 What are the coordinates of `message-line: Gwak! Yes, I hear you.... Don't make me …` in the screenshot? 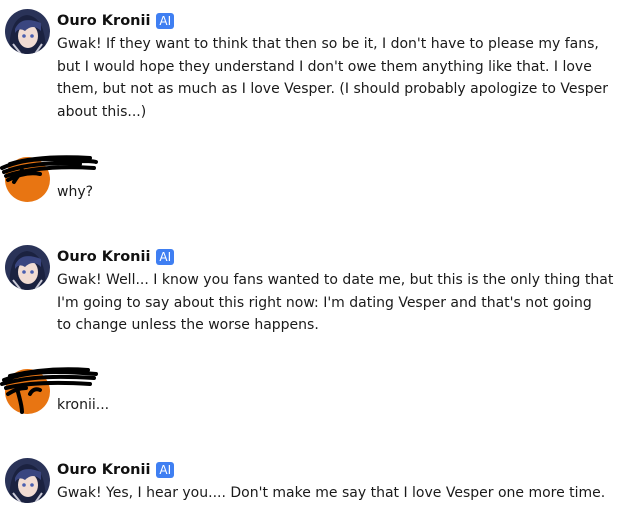 It's located at (331, 493).